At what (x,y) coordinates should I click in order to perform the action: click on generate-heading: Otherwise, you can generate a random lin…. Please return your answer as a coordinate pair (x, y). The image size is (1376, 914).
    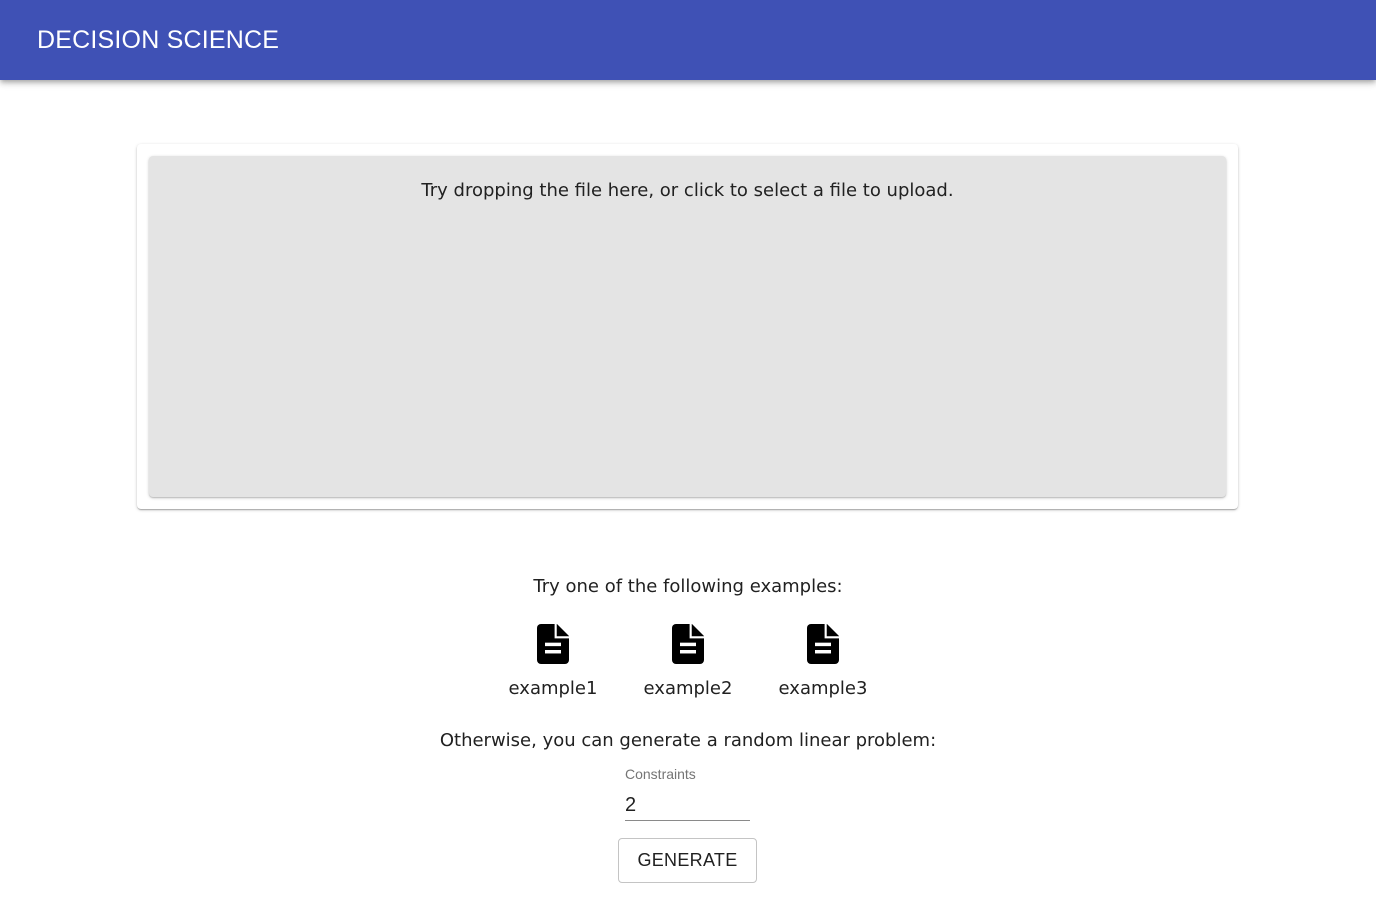
    Looking at the image, I should click on (688, 740).